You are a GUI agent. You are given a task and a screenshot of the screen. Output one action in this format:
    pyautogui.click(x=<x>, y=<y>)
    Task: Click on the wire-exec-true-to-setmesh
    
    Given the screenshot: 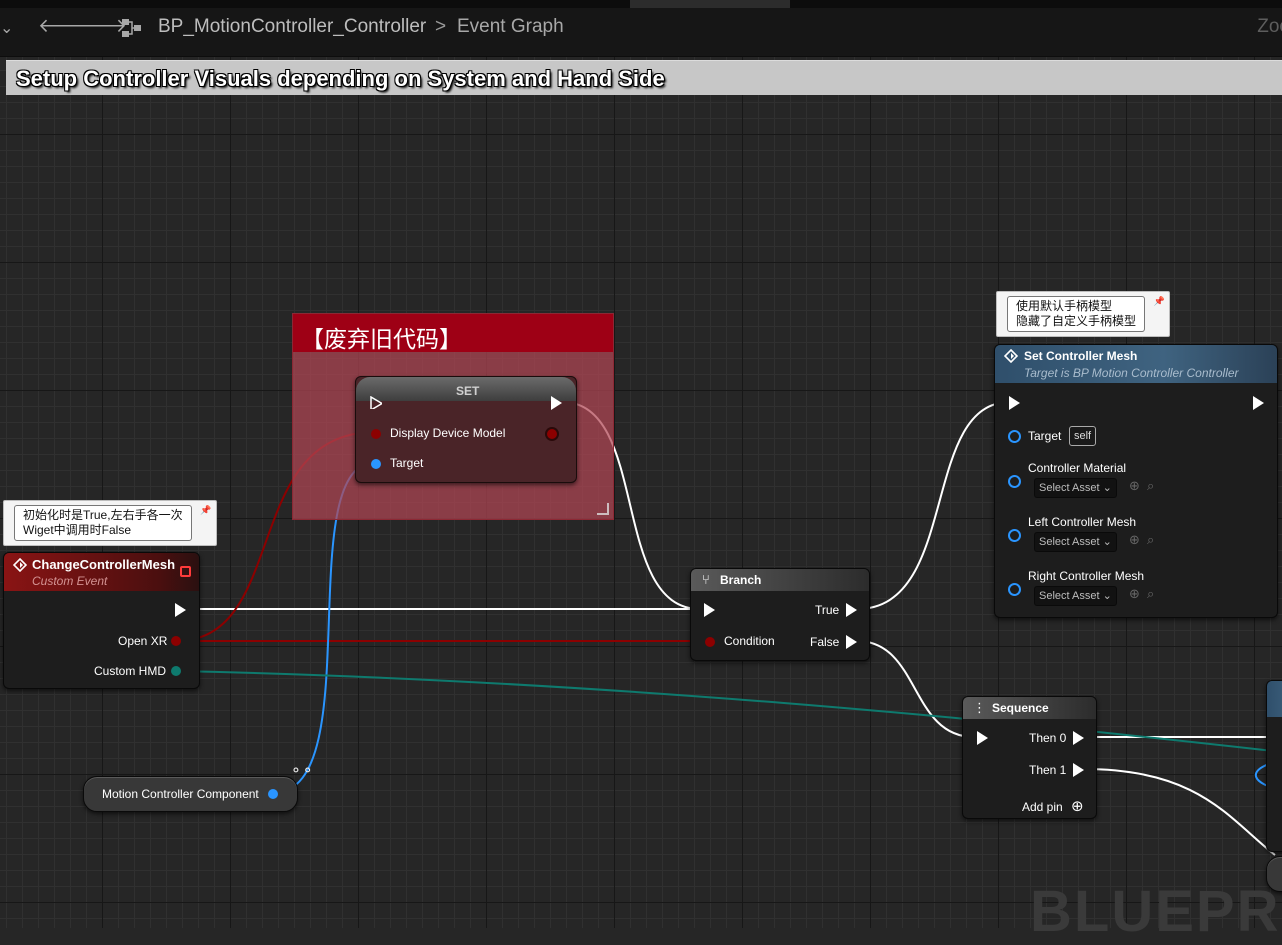 What is the action you would take?
    pyautogui.click(x=933, y=505)
    